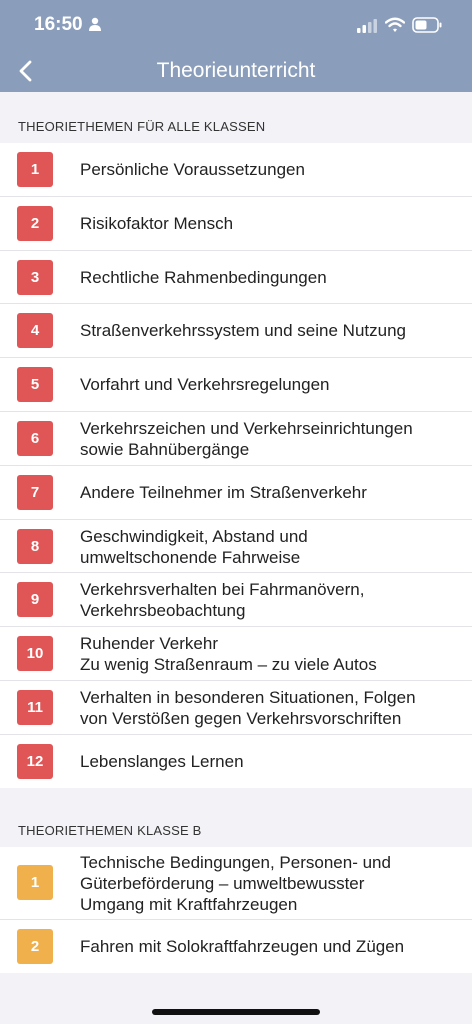  I want to click on topic-number-badge: 12, so click(35, 761).